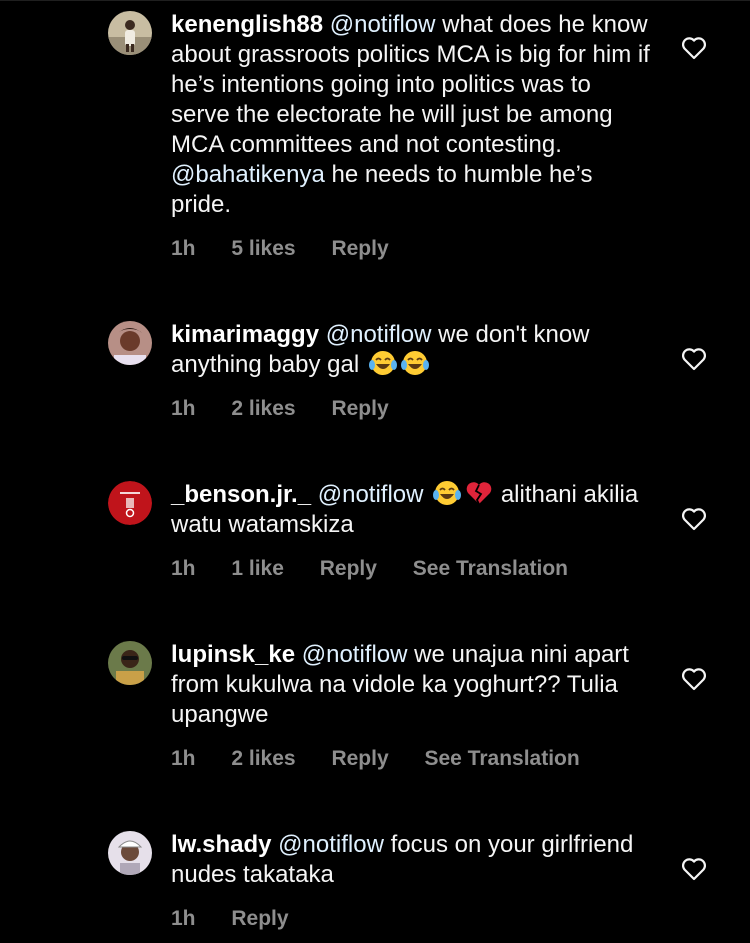  What do you see at coordinates (479, 493) in the screenshot?
I see `broken-heart-emoji` at bounding box center [479, 493].